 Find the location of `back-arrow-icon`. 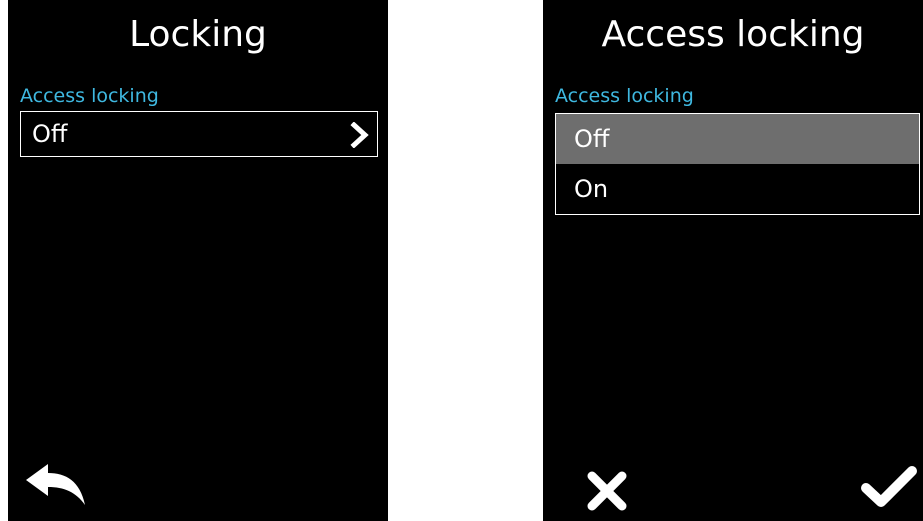

back-arrow-icon is located at coordinates (55, 484).